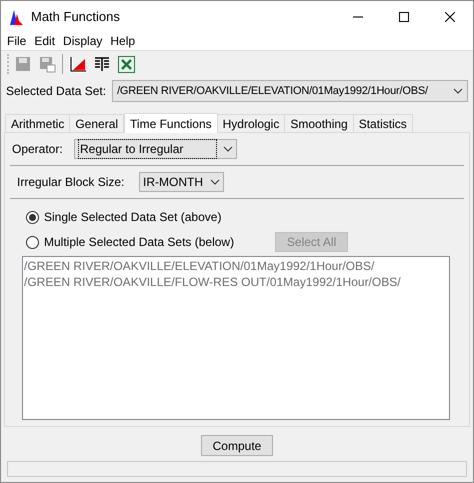 The image size is (474, 483). What do you see at coordinates (37, 123) in the screenshot?
I see `tab: Arithmetic` at bounding box center [37, 123].